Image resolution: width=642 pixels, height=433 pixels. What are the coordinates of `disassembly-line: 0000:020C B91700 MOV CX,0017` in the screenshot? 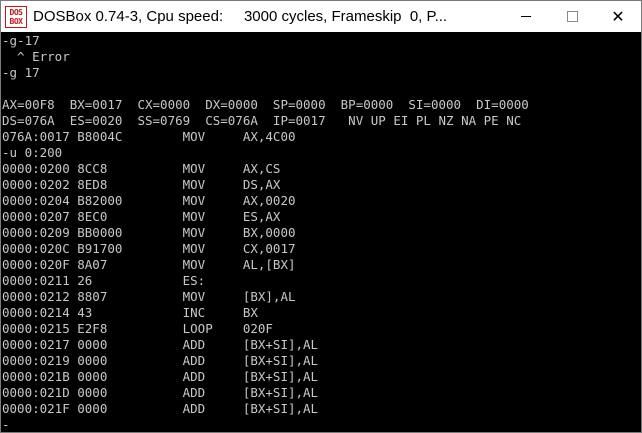 It's located at (149, 248).